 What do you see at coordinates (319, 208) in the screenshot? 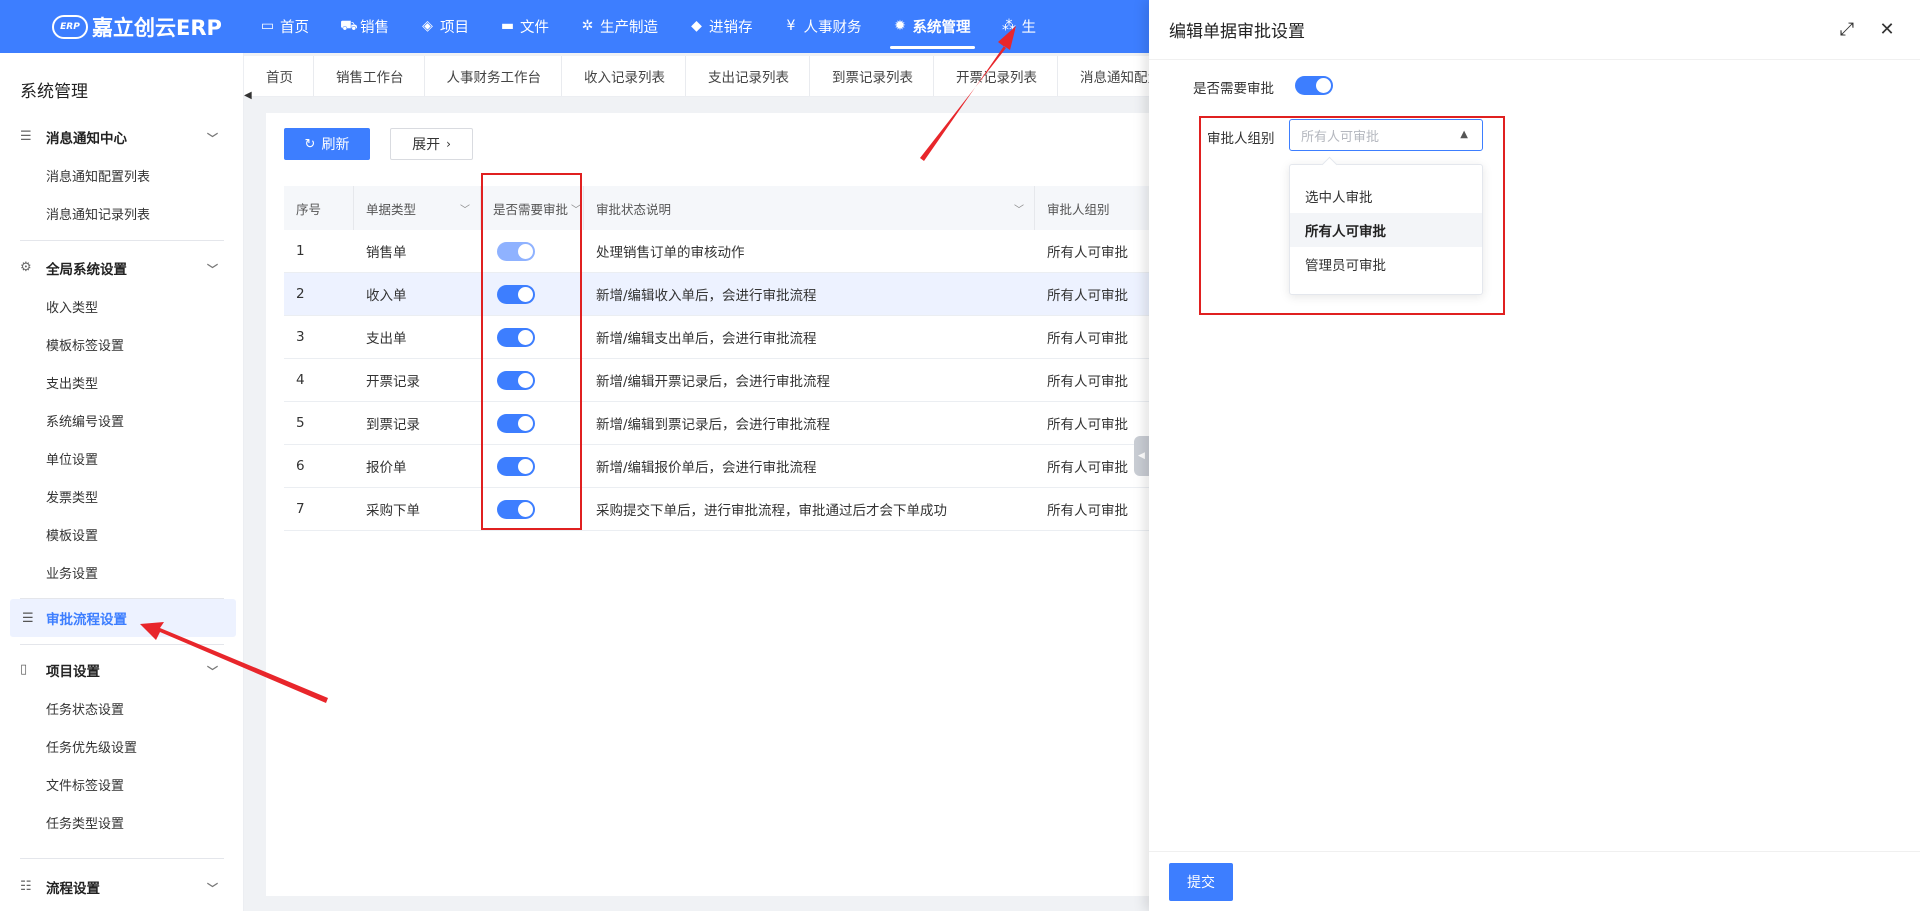
I see `col-index: 序号` at bounding box center [319, 208].